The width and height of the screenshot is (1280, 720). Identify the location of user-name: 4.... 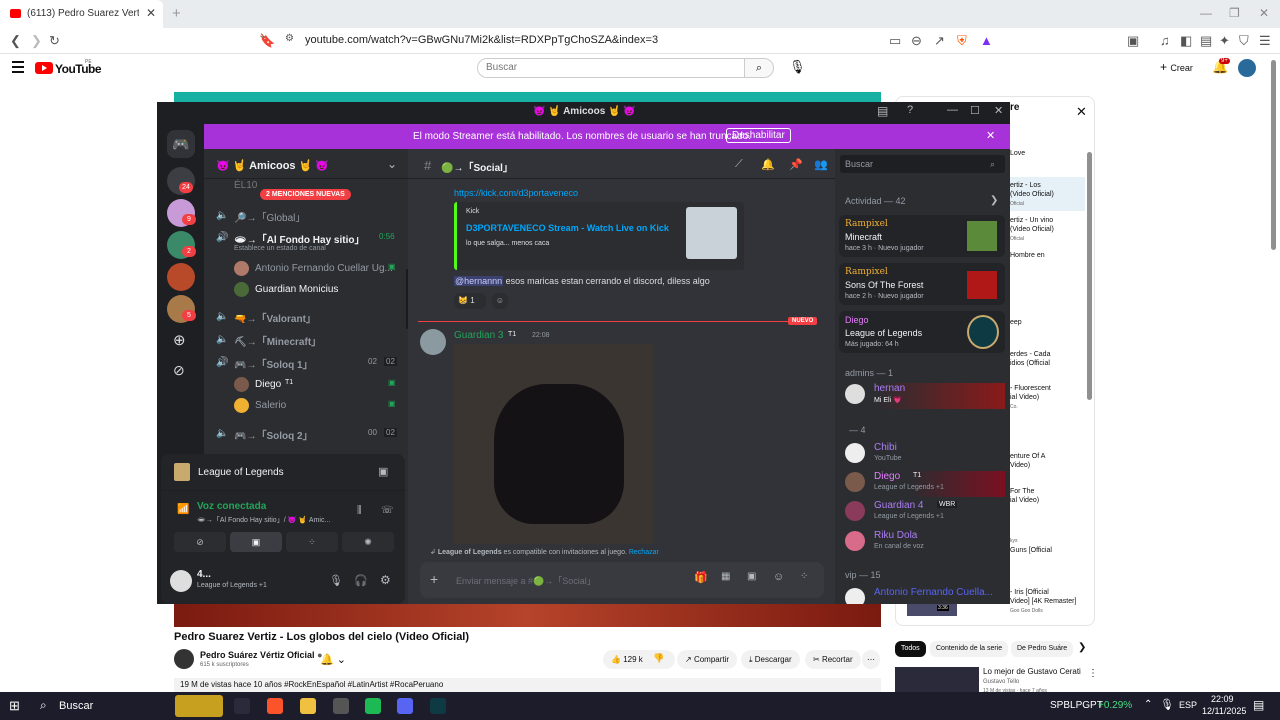
(204, 574).